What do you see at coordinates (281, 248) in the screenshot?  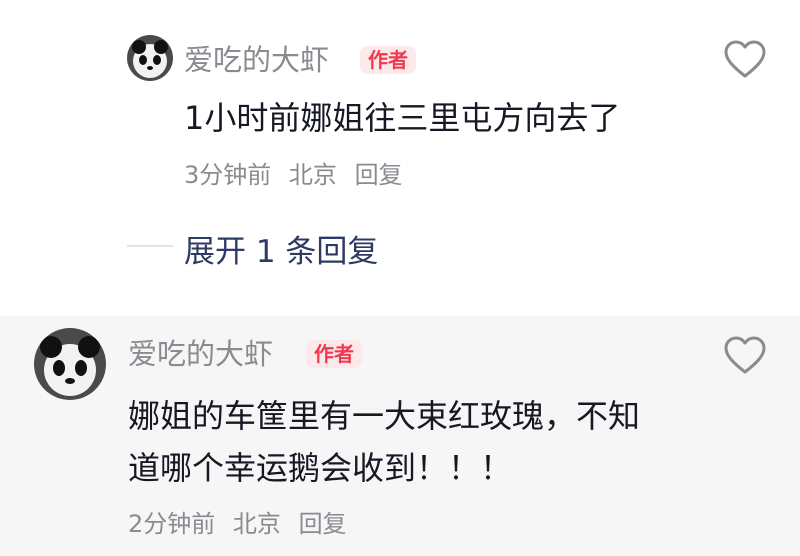 I see `expand-replies-button: 展开 1 条回复` at bounding box center [281, 248].